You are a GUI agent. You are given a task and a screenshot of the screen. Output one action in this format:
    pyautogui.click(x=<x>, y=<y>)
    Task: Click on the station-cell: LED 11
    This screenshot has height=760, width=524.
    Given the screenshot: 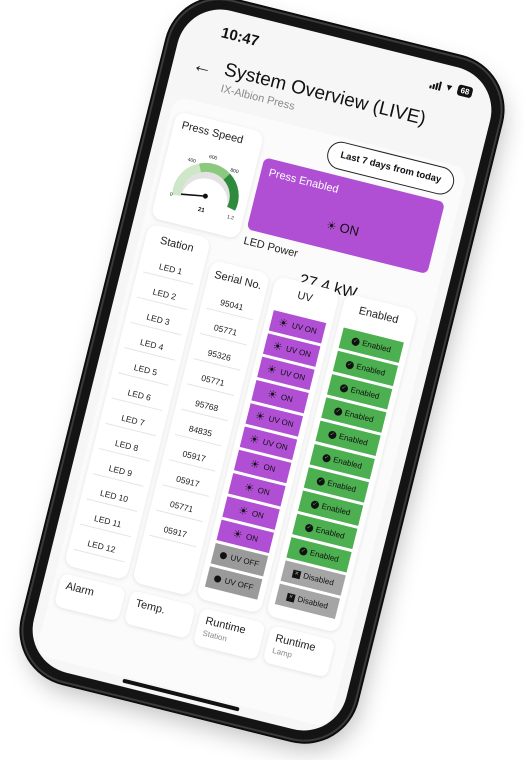 What is the action you would take?
    pyautogui.click(x=108, y=522)
    